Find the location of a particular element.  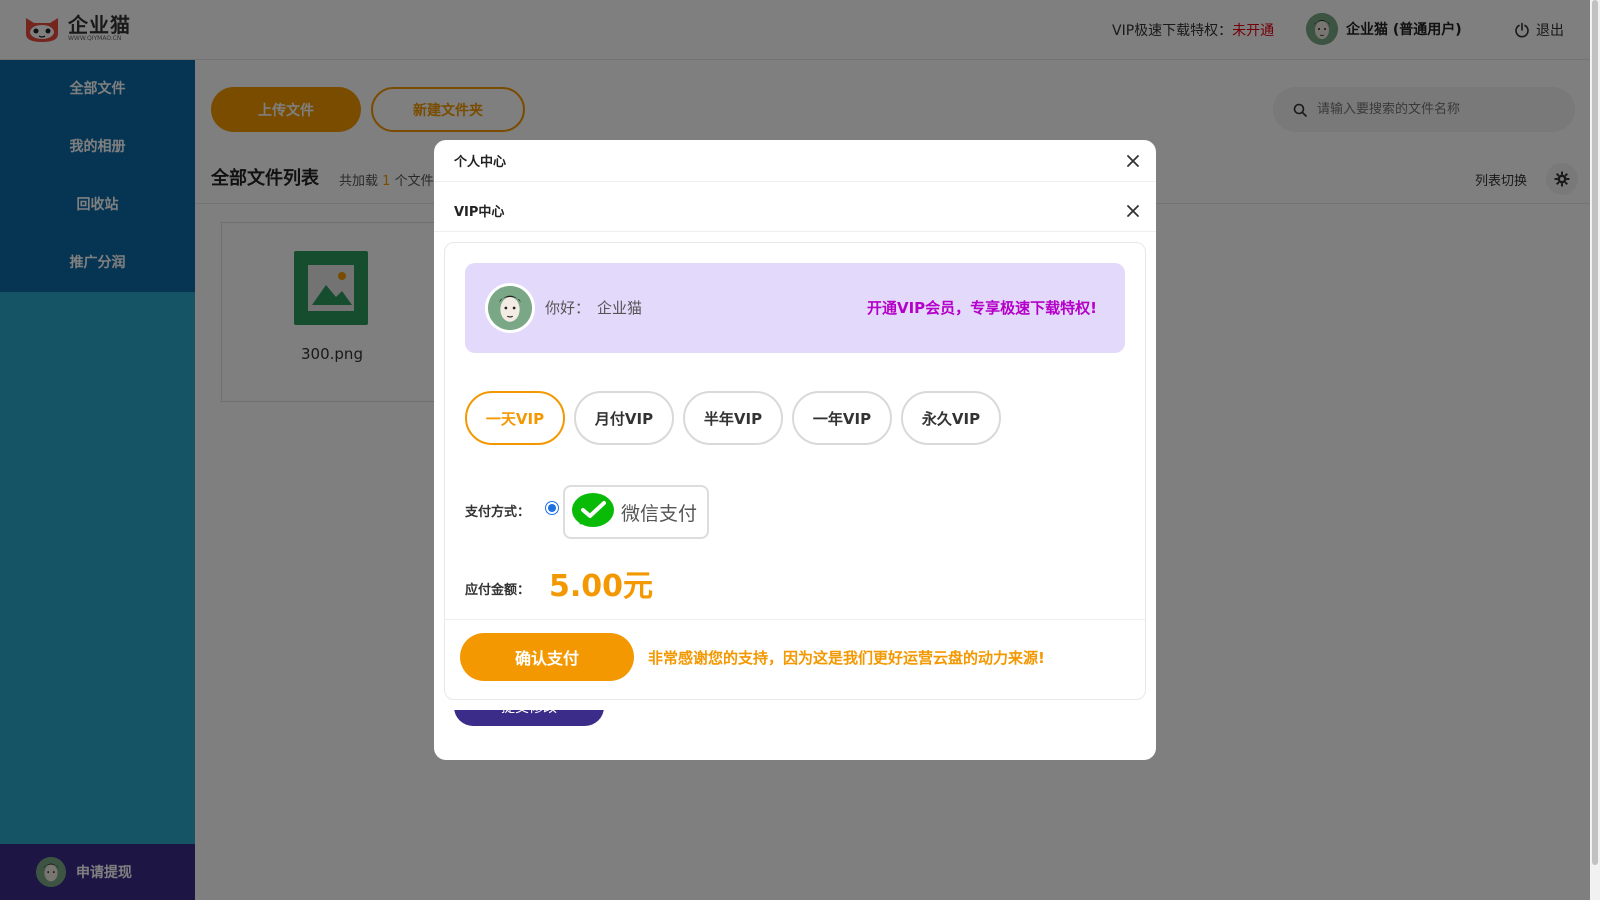

user-face-icon is located at coordinates (510, 308).